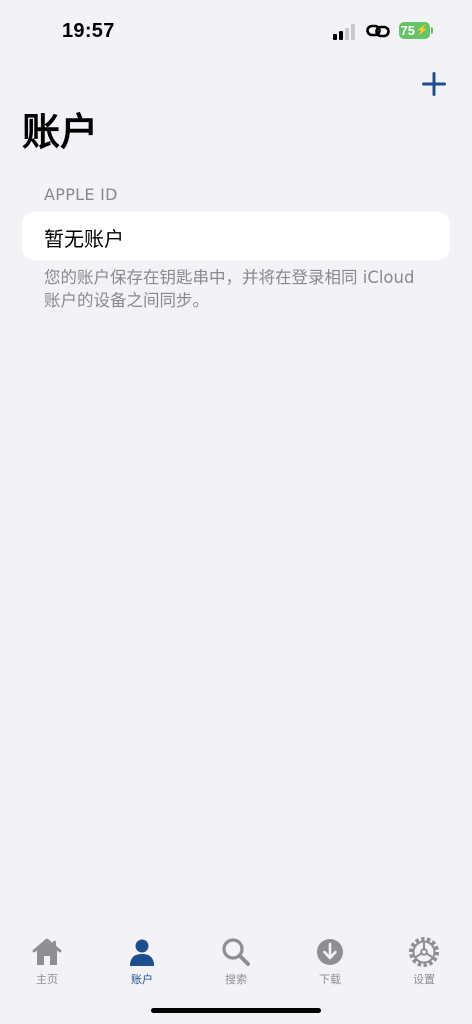  Describe the element at coordinates (47, 966) in the screenshot. I see `tab-home: 主页` at that location.